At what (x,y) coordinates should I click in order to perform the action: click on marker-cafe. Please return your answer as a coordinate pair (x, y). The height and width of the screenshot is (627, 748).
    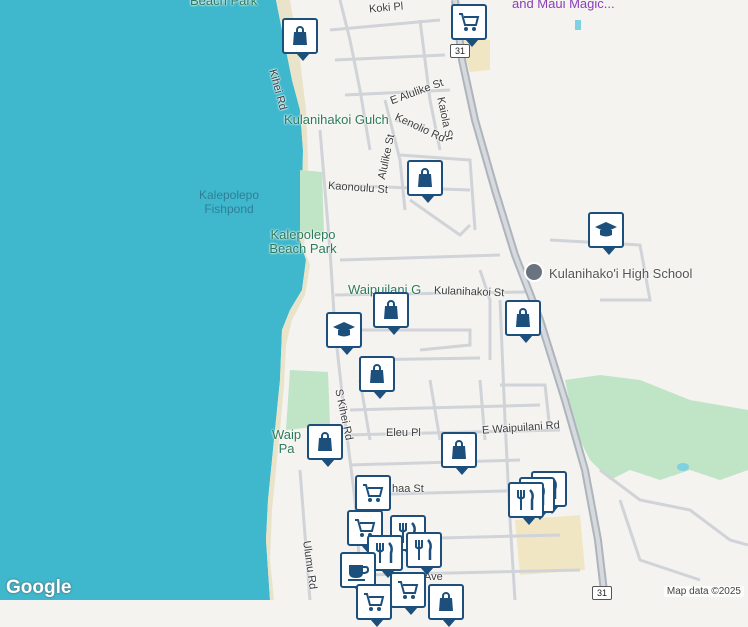
    Looking at the image, I should click on (358, 573).